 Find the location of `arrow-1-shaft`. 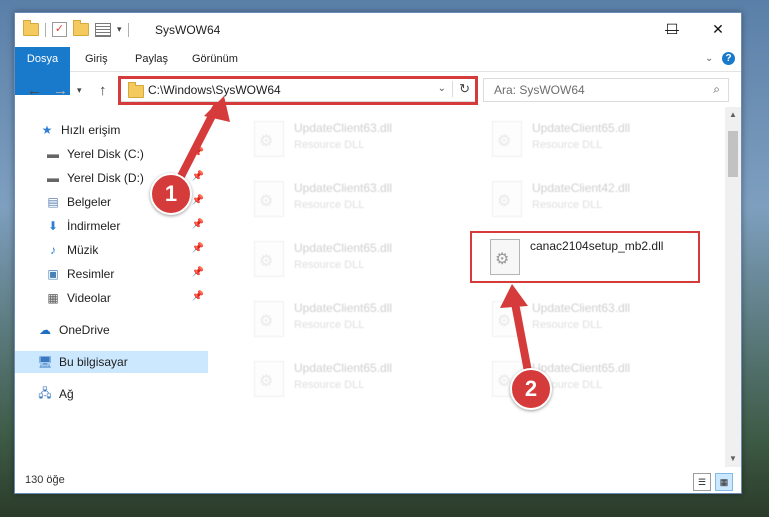

arrow-1-shaft is located at coordinates (196, 147).